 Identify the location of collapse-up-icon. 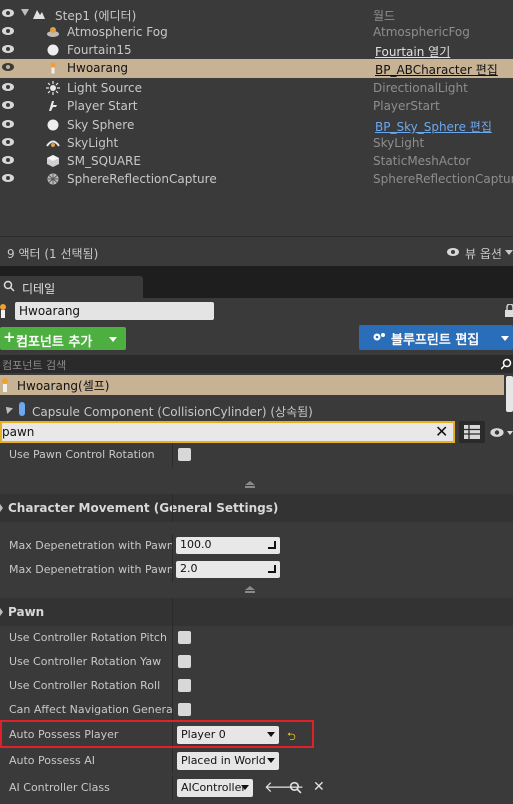
(250, 588).